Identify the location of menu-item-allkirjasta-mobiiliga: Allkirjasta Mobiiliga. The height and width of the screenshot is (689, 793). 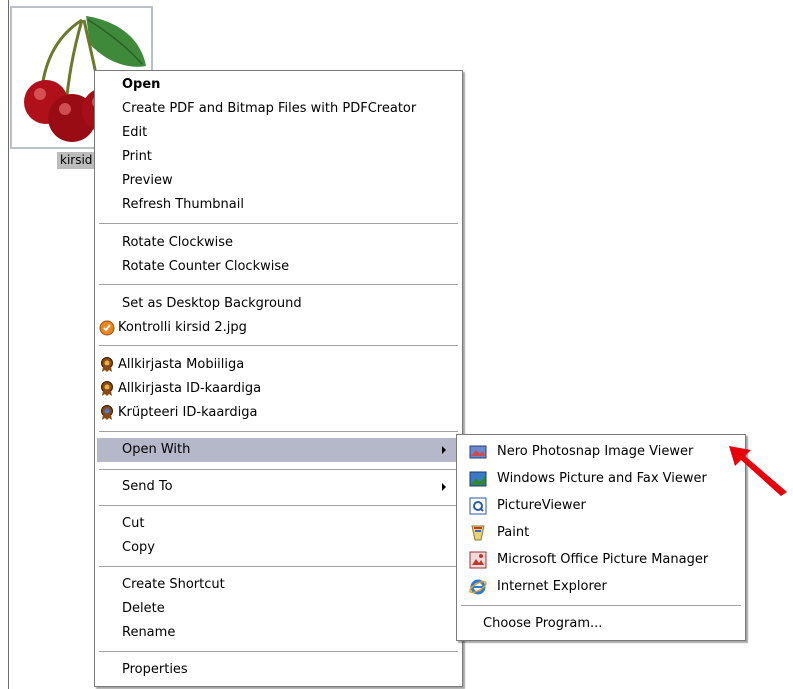
(278, 365).